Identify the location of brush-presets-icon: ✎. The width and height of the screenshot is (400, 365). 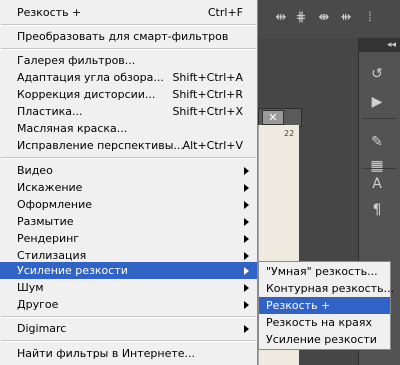
(377, 142).